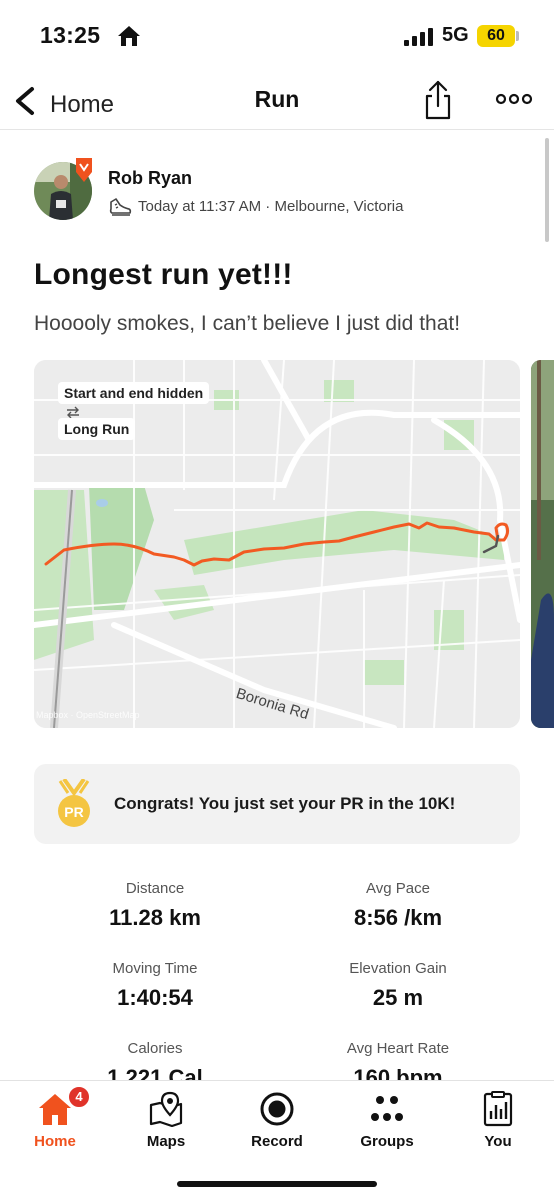 This screenshot has height=1200, width=554. I want to click on map-attribution: Mapbox · OpenStreetMap, so click(88, 715).